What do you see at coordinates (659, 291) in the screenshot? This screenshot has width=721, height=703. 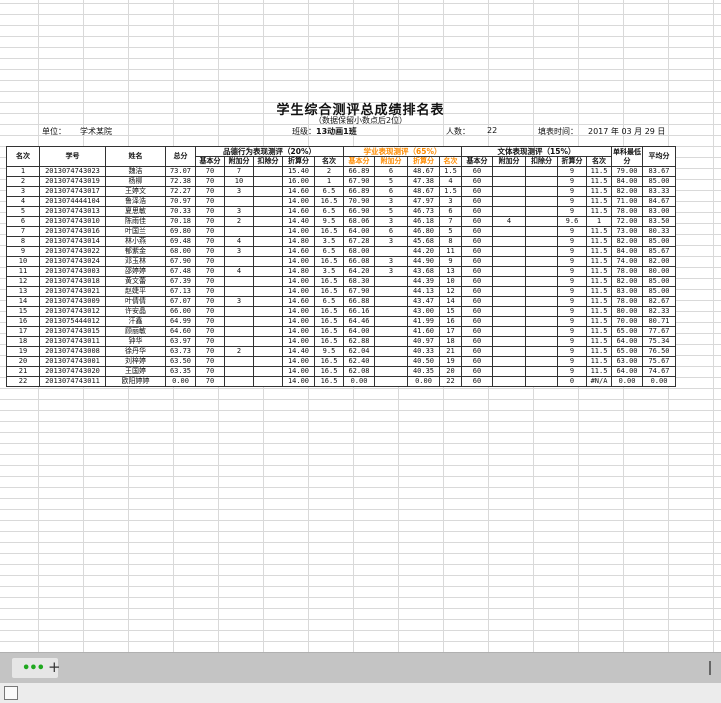 I see `cell-average: 85.00` at bounding box center [659, 291].